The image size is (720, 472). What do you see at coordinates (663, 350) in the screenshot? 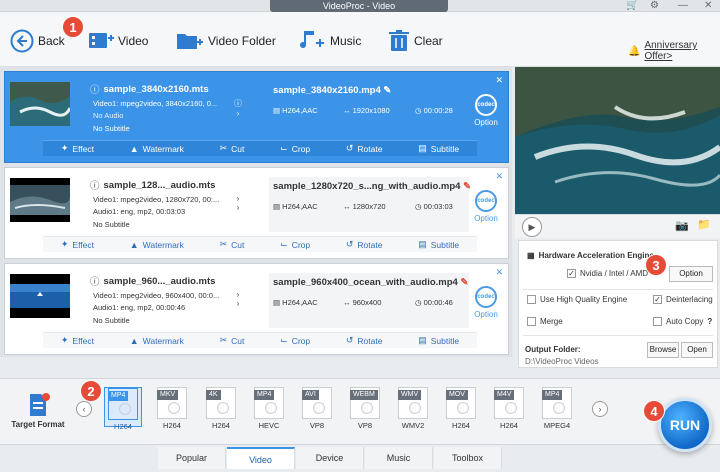
I see `browse-button: Browse` at bounding box center [663, 350].